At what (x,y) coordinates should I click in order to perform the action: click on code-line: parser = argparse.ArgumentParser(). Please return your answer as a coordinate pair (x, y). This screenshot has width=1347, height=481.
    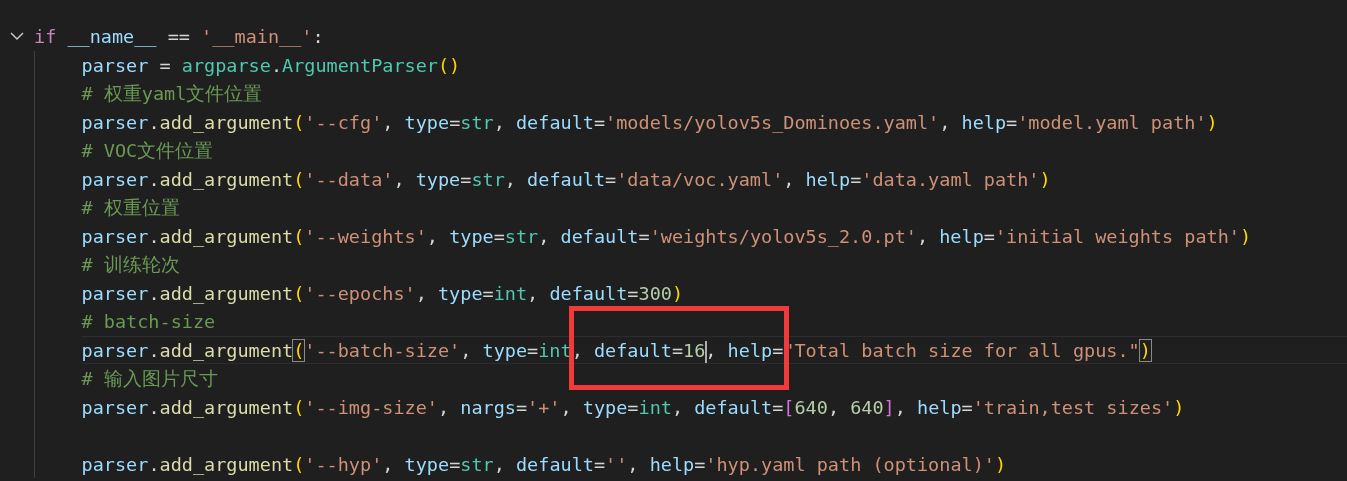
    Looking at the image, I should click on (271, 65).